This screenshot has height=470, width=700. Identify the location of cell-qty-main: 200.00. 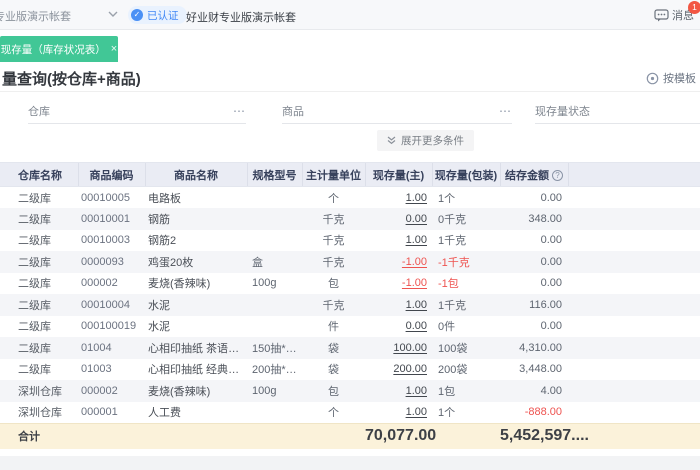
(398, 370).